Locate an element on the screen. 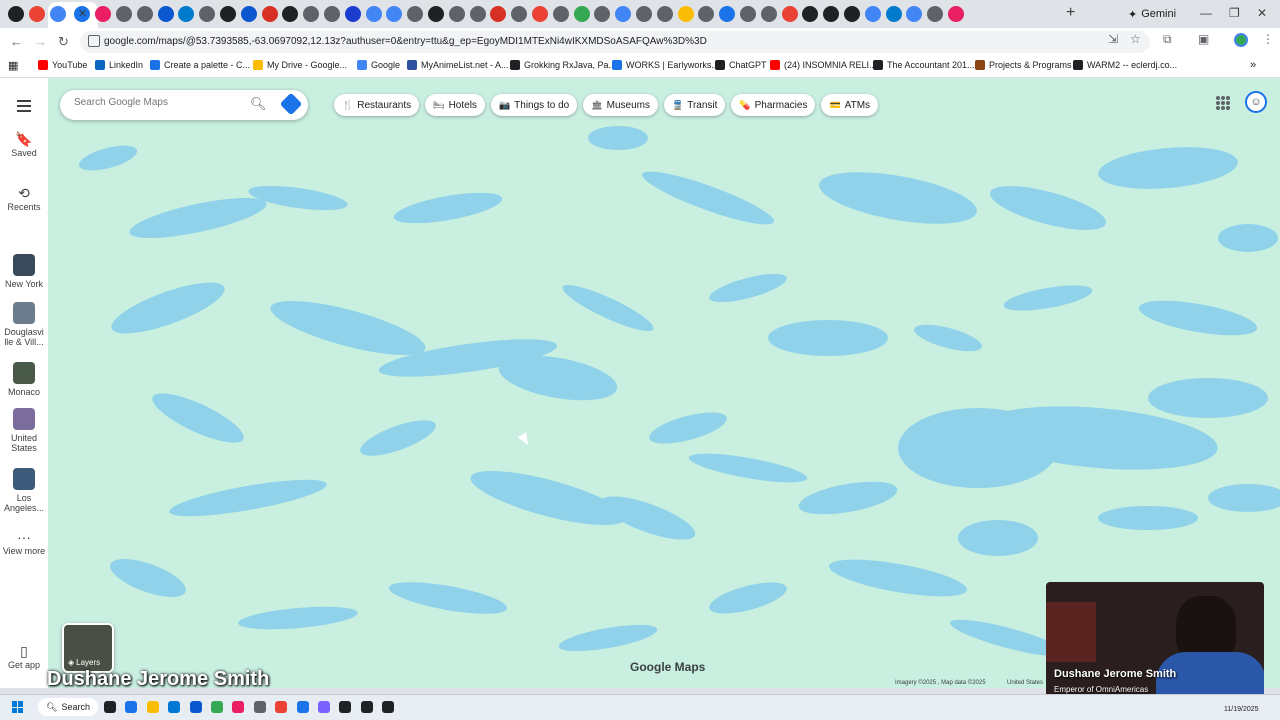  chip-transit: 🚆 Transit is located at coordinates (695, 105).